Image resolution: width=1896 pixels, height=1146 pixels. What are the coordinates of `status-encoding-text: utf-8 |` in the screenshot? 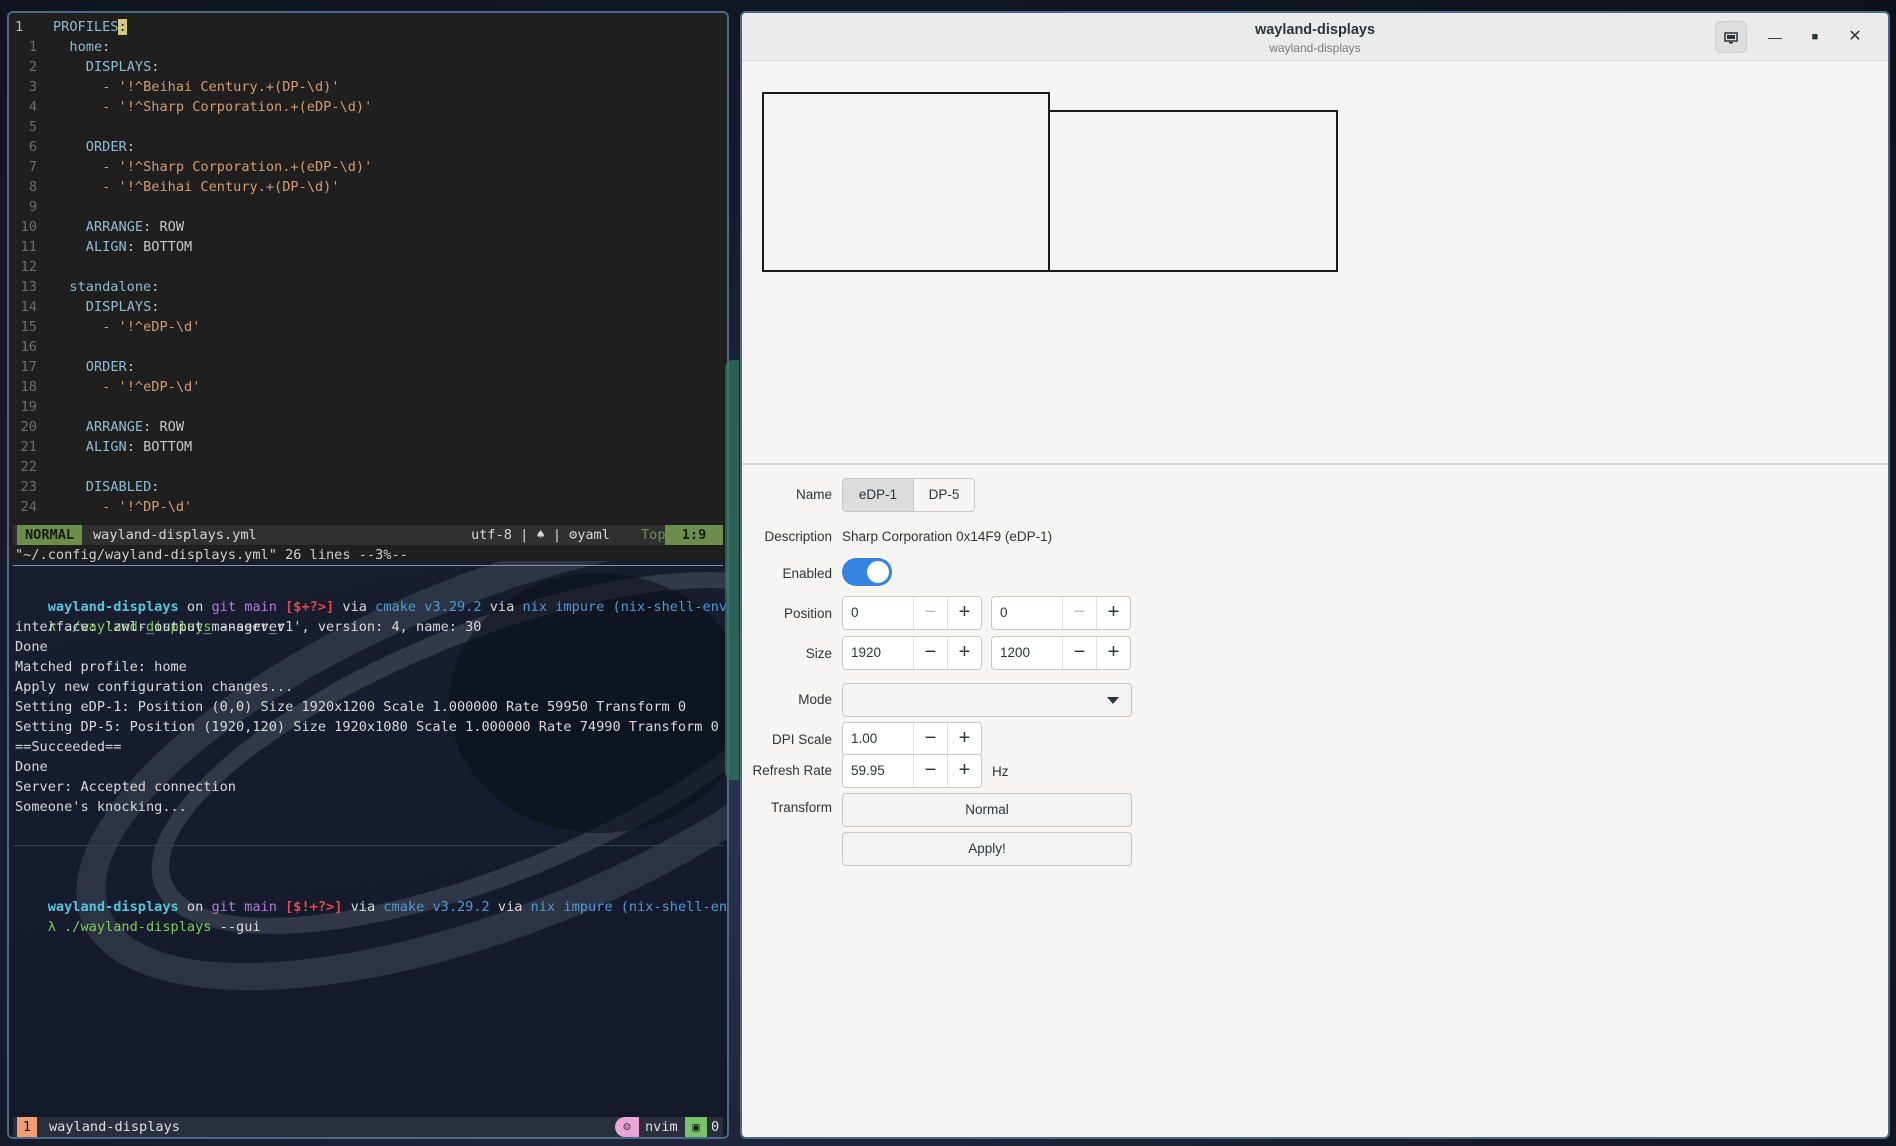 It's located at (504, 535).